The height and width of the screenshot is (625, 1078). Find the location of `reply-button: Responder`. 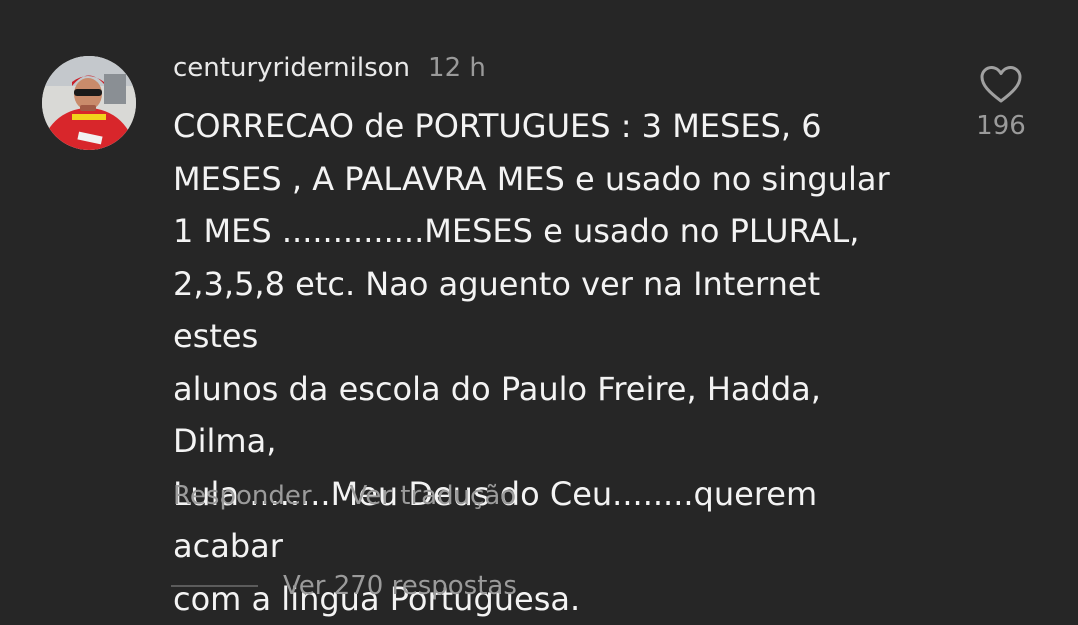

reply-button: Responder is located at coordinates (242, 496).